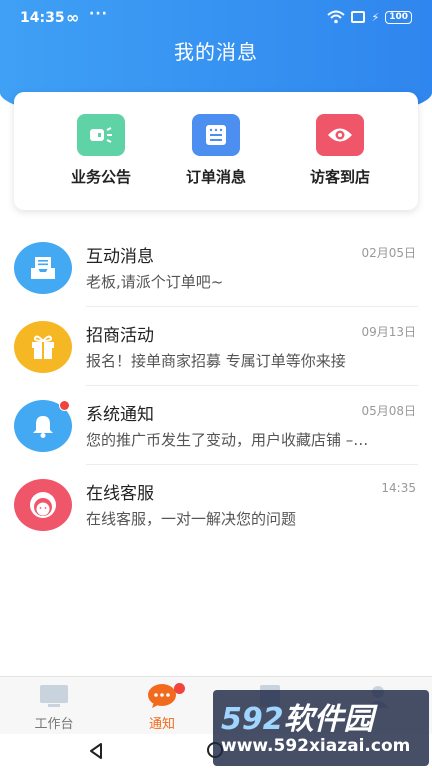  What do you see at coordinates (64, 405) in the screenshot?
I see `unread-badge` at bounding box center [64, 405].